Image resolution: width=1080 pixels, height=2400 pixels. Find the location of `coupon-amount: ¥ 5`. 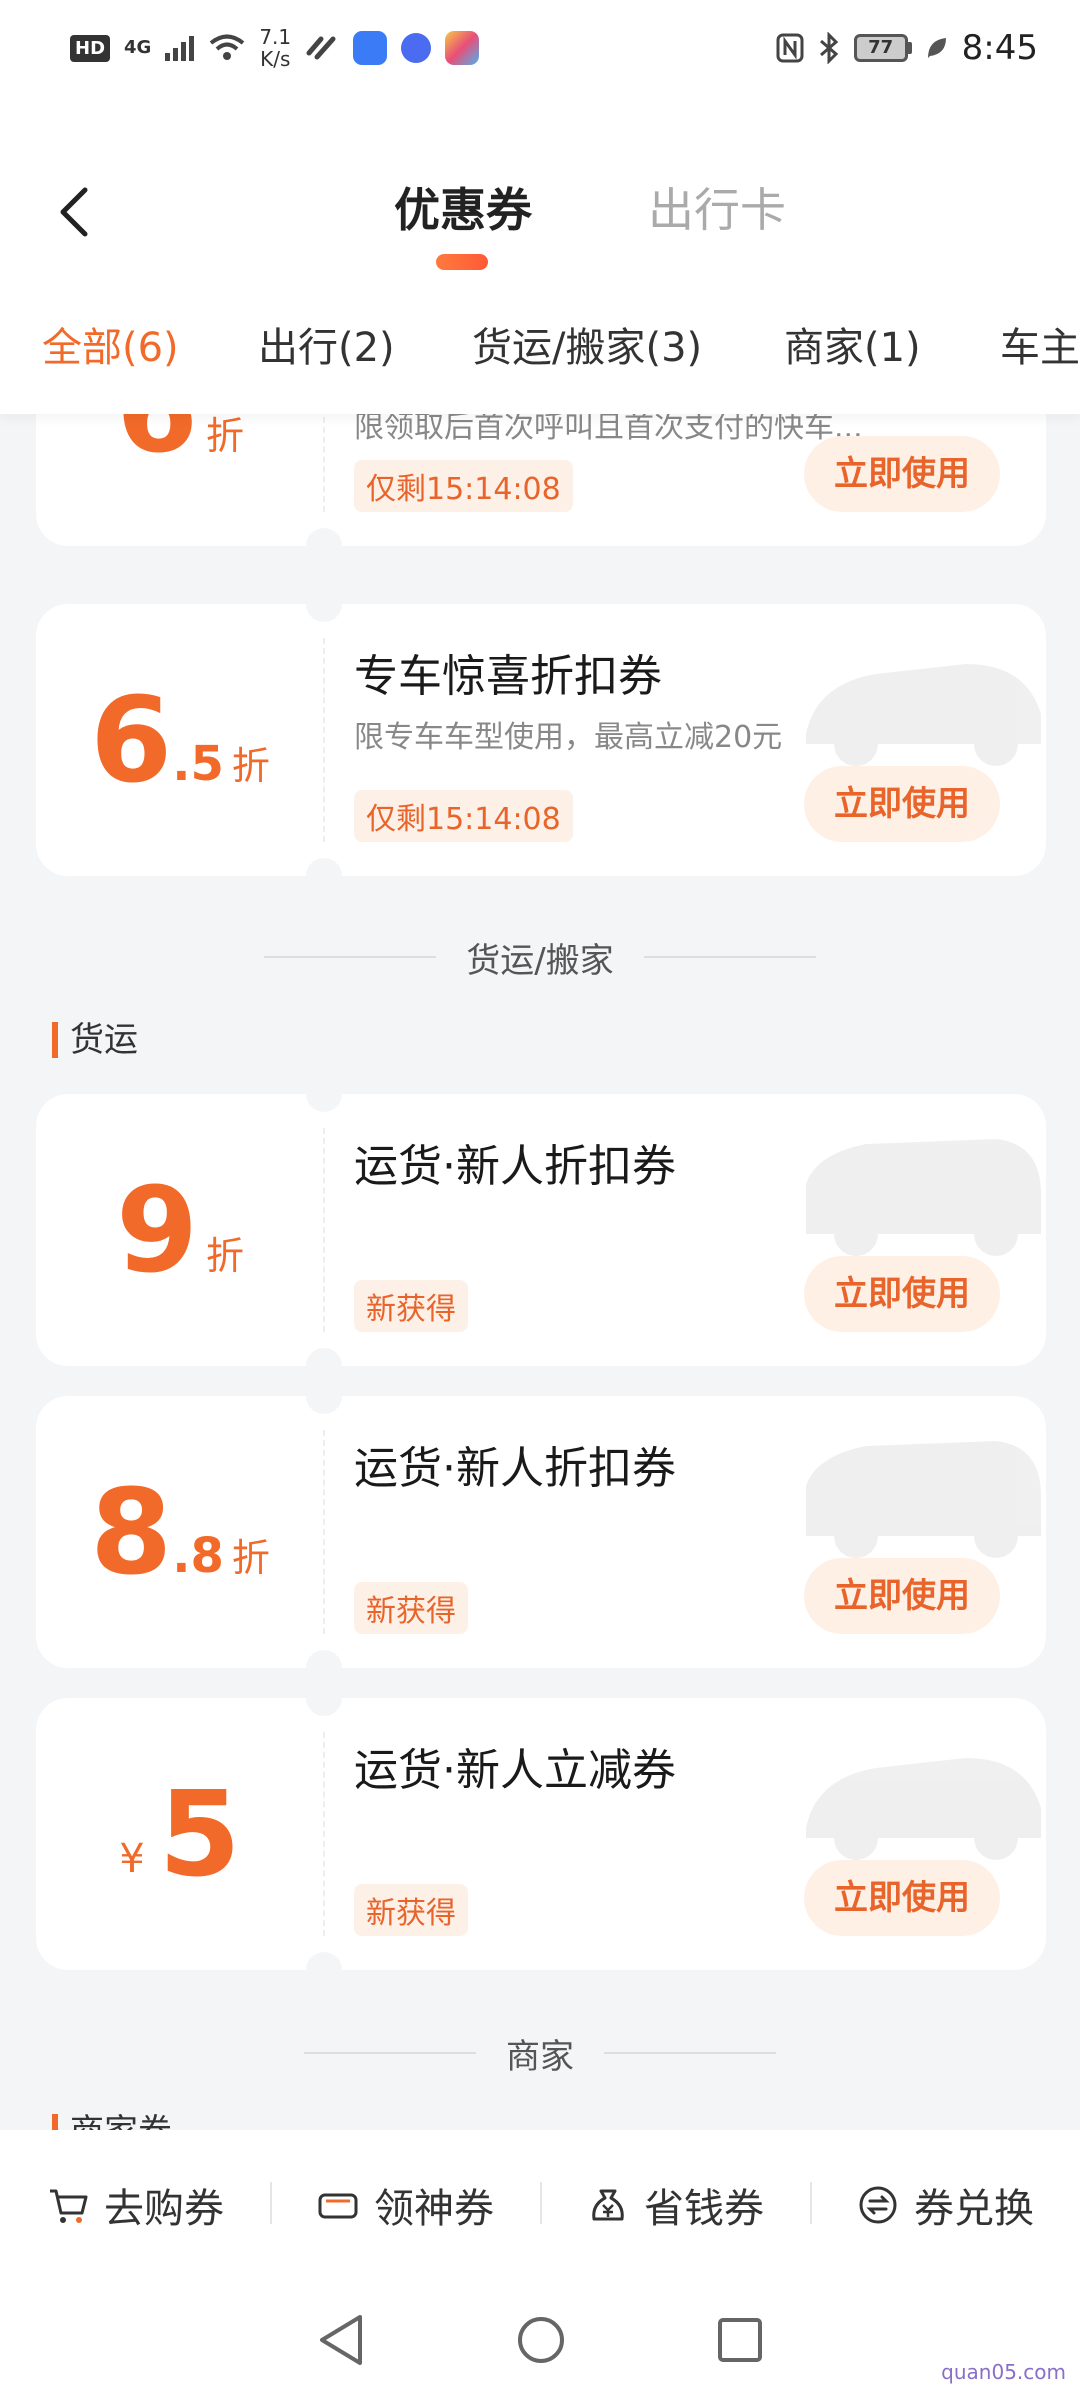

coupon-amount: ¥ 5 is located at coordinates (180, 1834).